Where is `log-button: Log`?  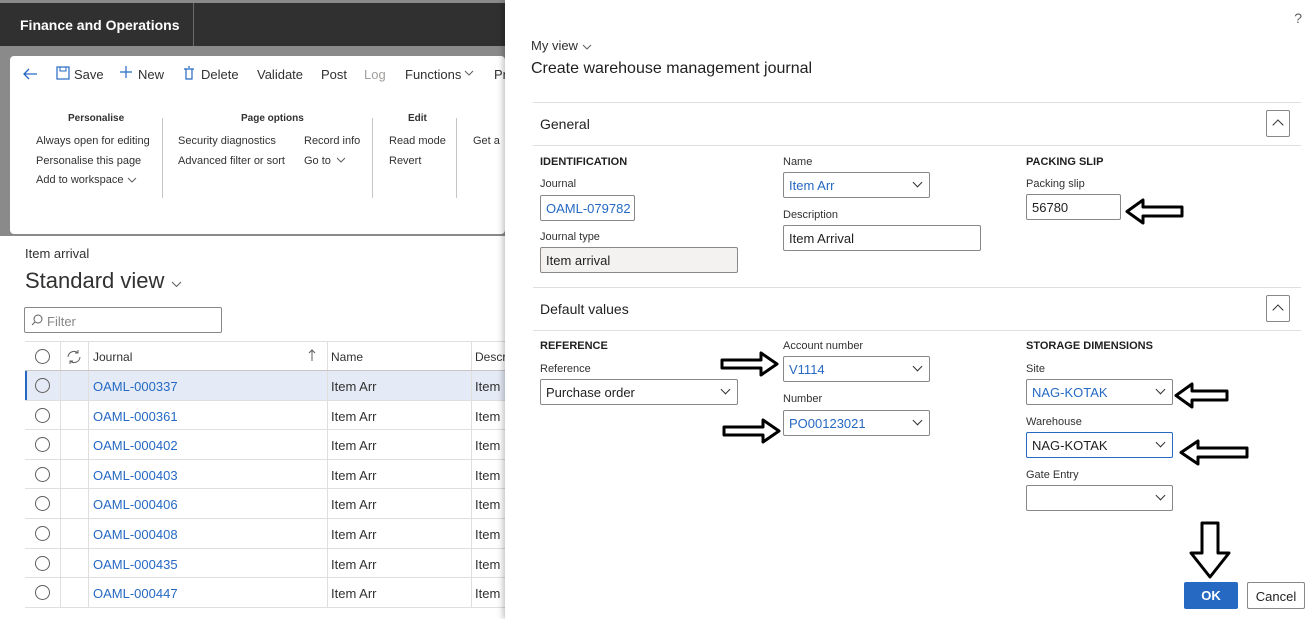
log-button: Log is located at coordinates (375, 74).